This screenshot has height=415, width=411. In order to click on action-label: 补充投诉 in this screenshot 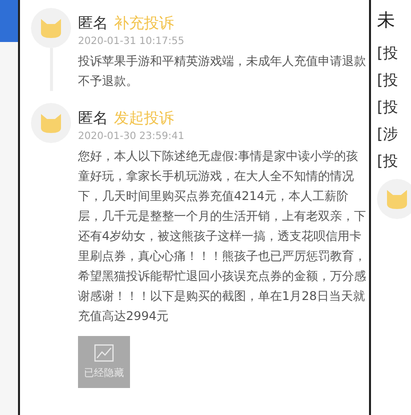, I will do `click(144, 23)`.